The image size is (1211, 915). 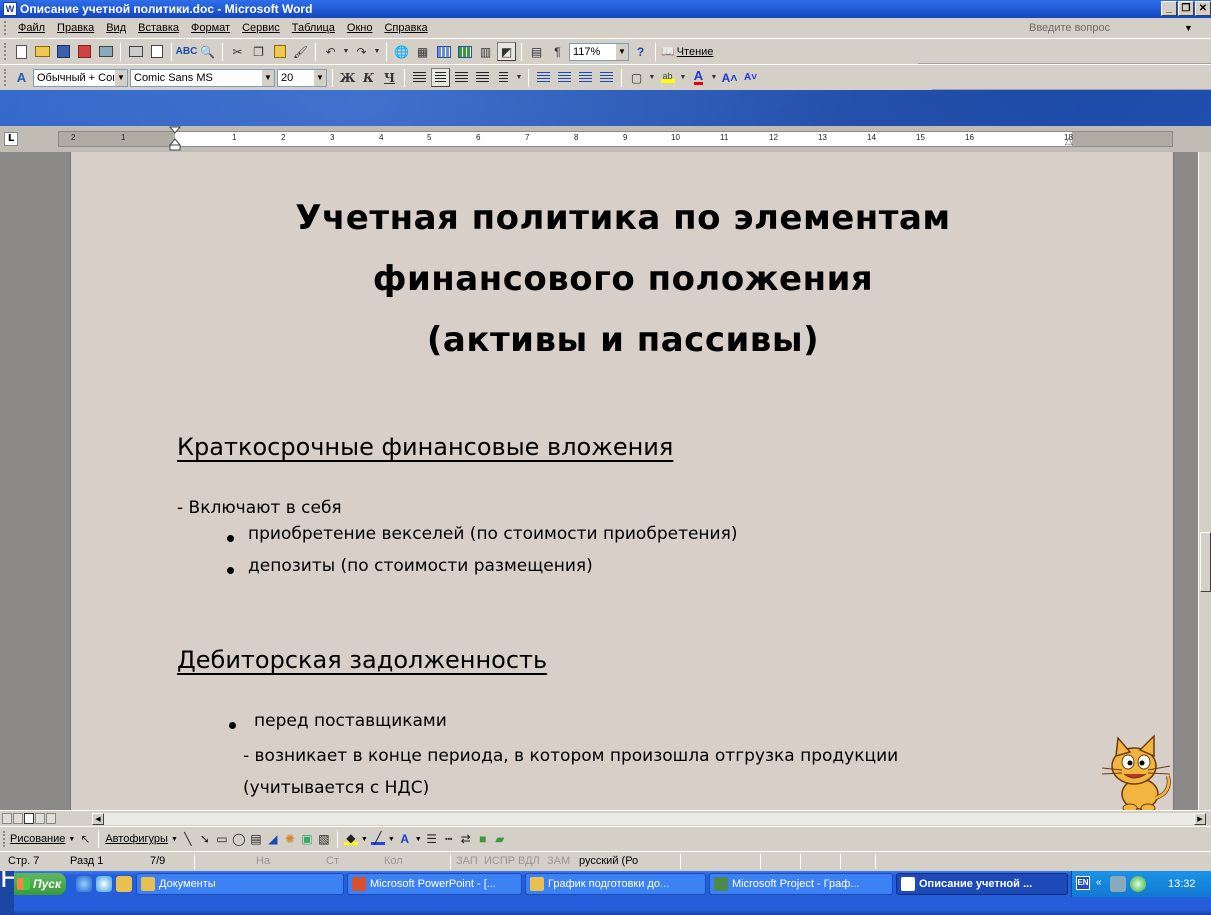 What do you see at coordinates (222, 839) in the screenshot?
I see `rectangle-icon: ▭` at bounding box center [222, 839].